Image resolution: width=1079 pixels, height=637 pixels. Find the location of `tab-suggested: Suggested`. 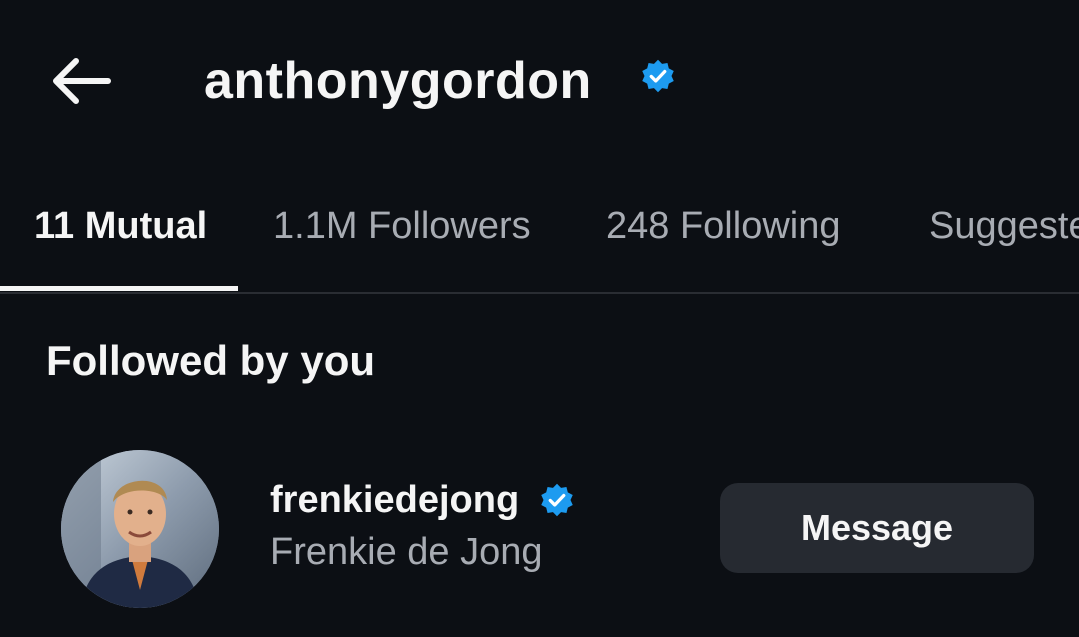

tab-suggested: Suggested is located at coordinates (1004, 226).